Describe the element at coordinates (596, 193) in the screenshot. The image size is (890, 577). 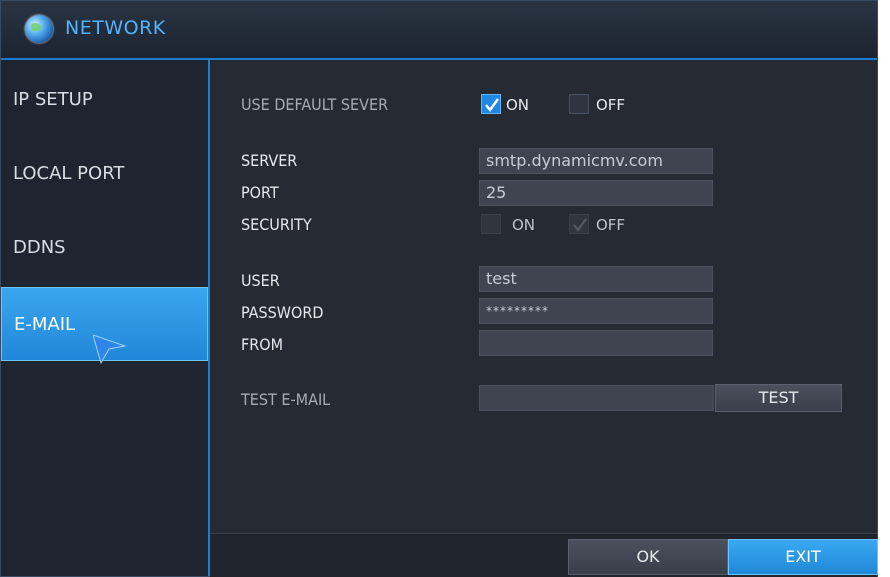
I see `port-field: 25` at that location.